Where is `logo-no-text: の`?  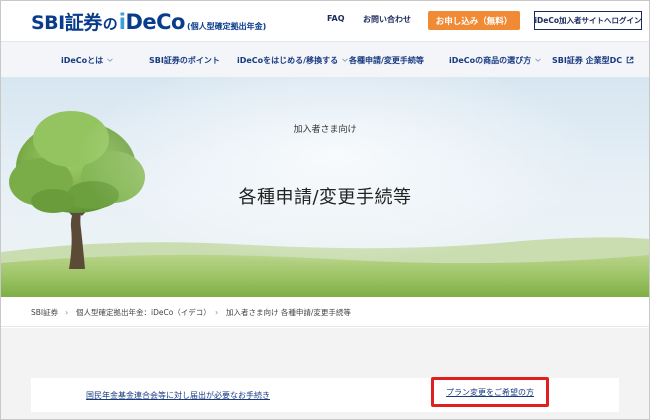 logo-no-text: の is located at coordinates (110, 24).